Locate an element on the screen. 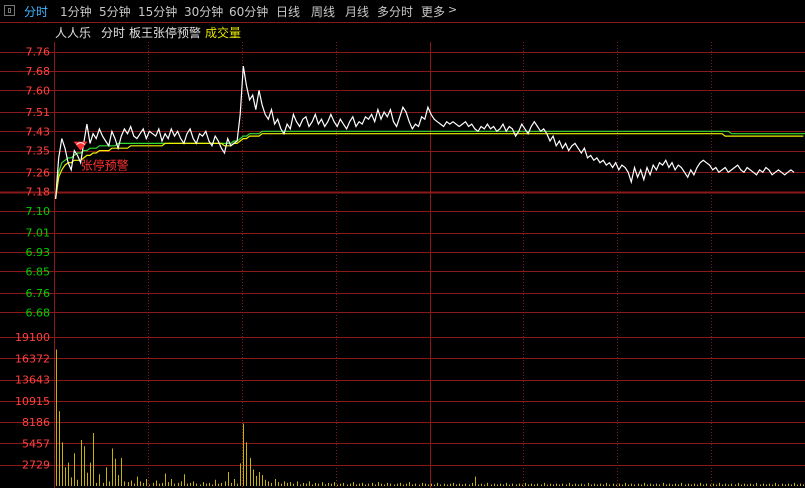 Image resolution: width=805 pixels, height=488 pixels. volume-tick-label: 19100 is located at coordinates (32, 337).